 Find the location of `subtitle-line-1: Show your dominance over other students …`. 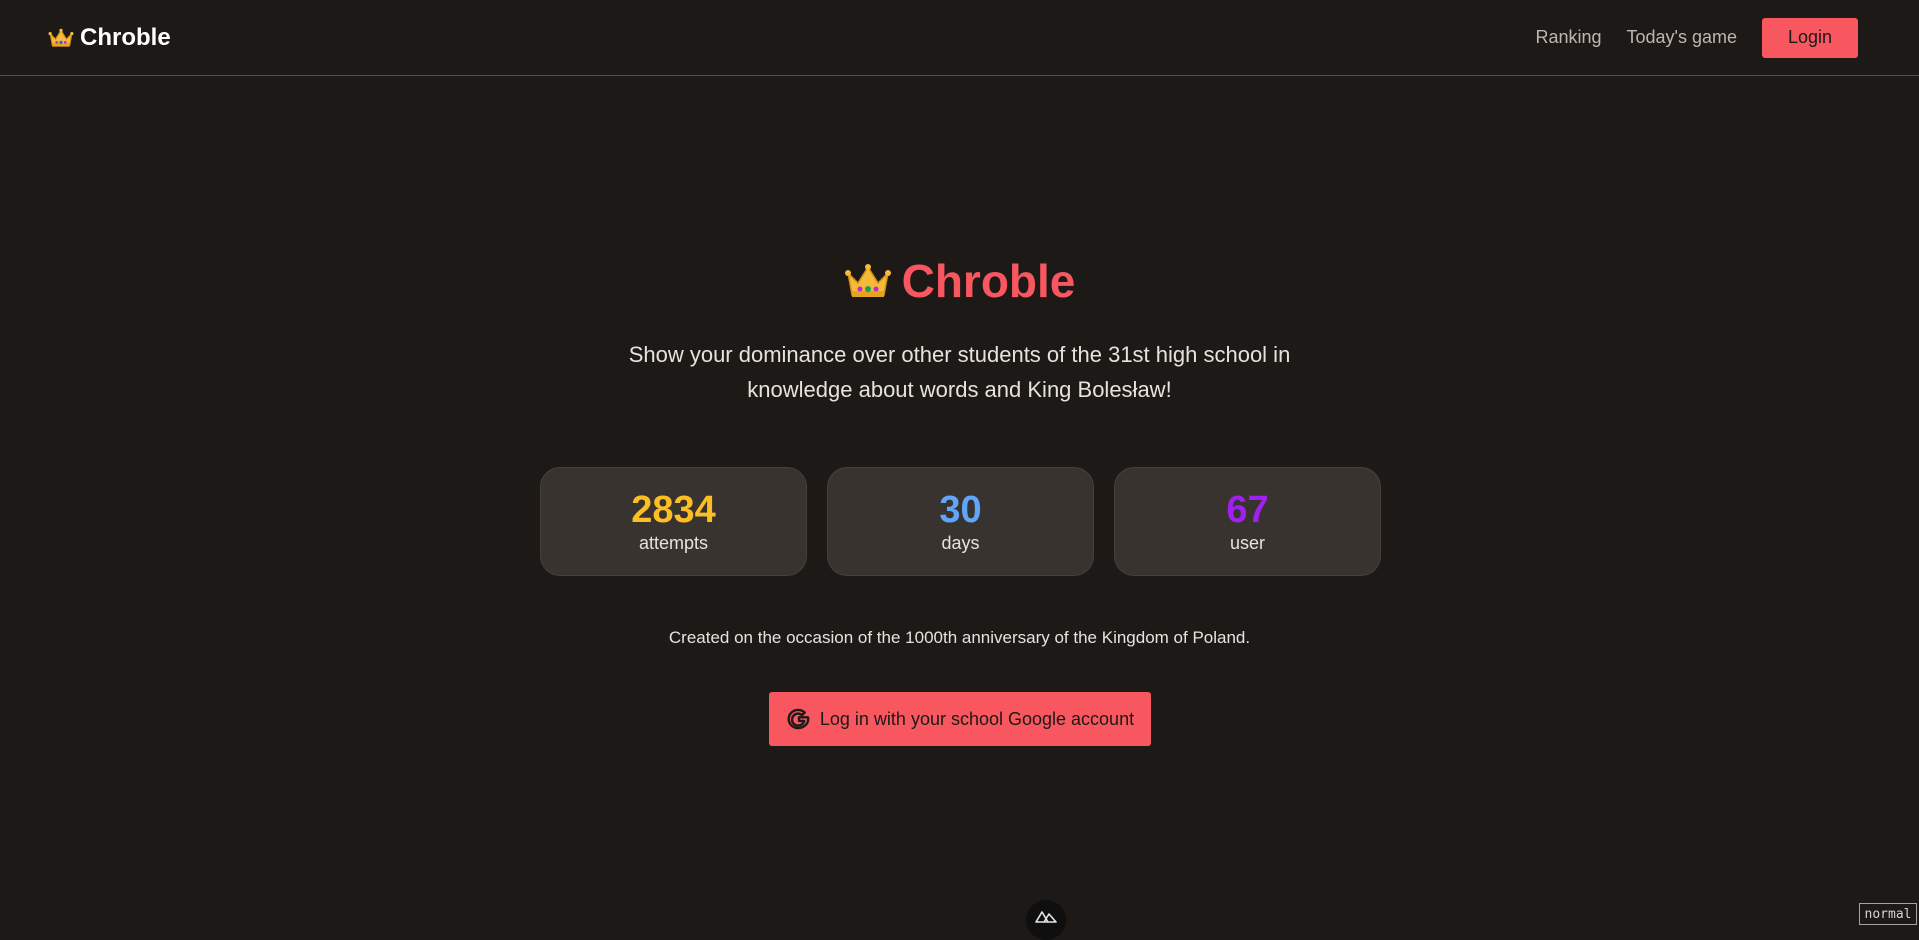

subtitle-line-1: Show your dominance over other students … is located at coordinates (959, 354).